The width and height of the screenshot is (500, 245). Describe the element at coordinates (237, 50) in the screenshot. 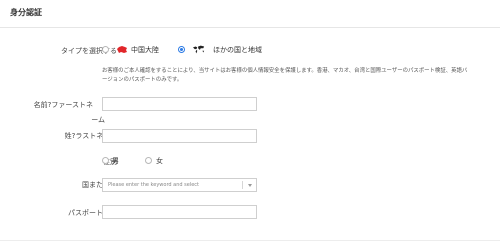

I see `other-region-option-label: ほかの国と地域` at that location.